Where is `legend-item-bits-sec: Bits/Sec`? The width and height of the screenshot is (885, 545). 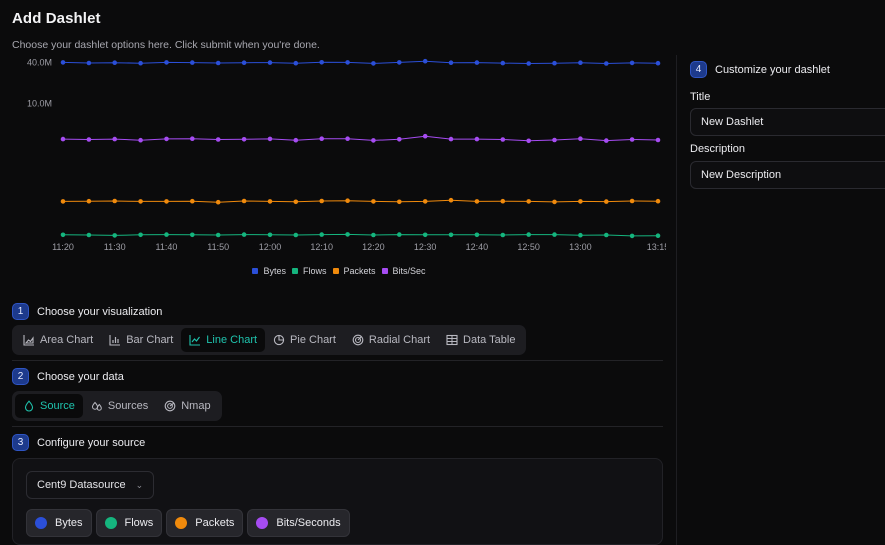
legend-item-bits-sec: Bits/Sec is located at coordinates (403, 271).